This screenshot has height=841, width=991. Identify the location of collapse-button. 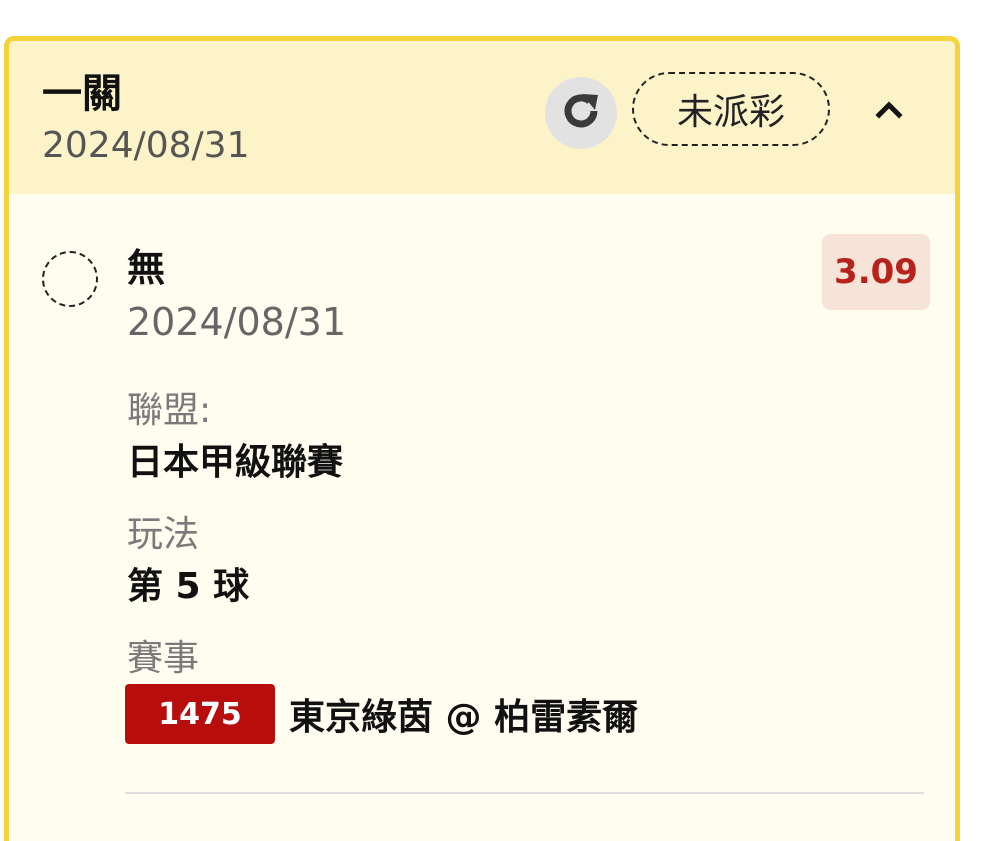
(889, 111).